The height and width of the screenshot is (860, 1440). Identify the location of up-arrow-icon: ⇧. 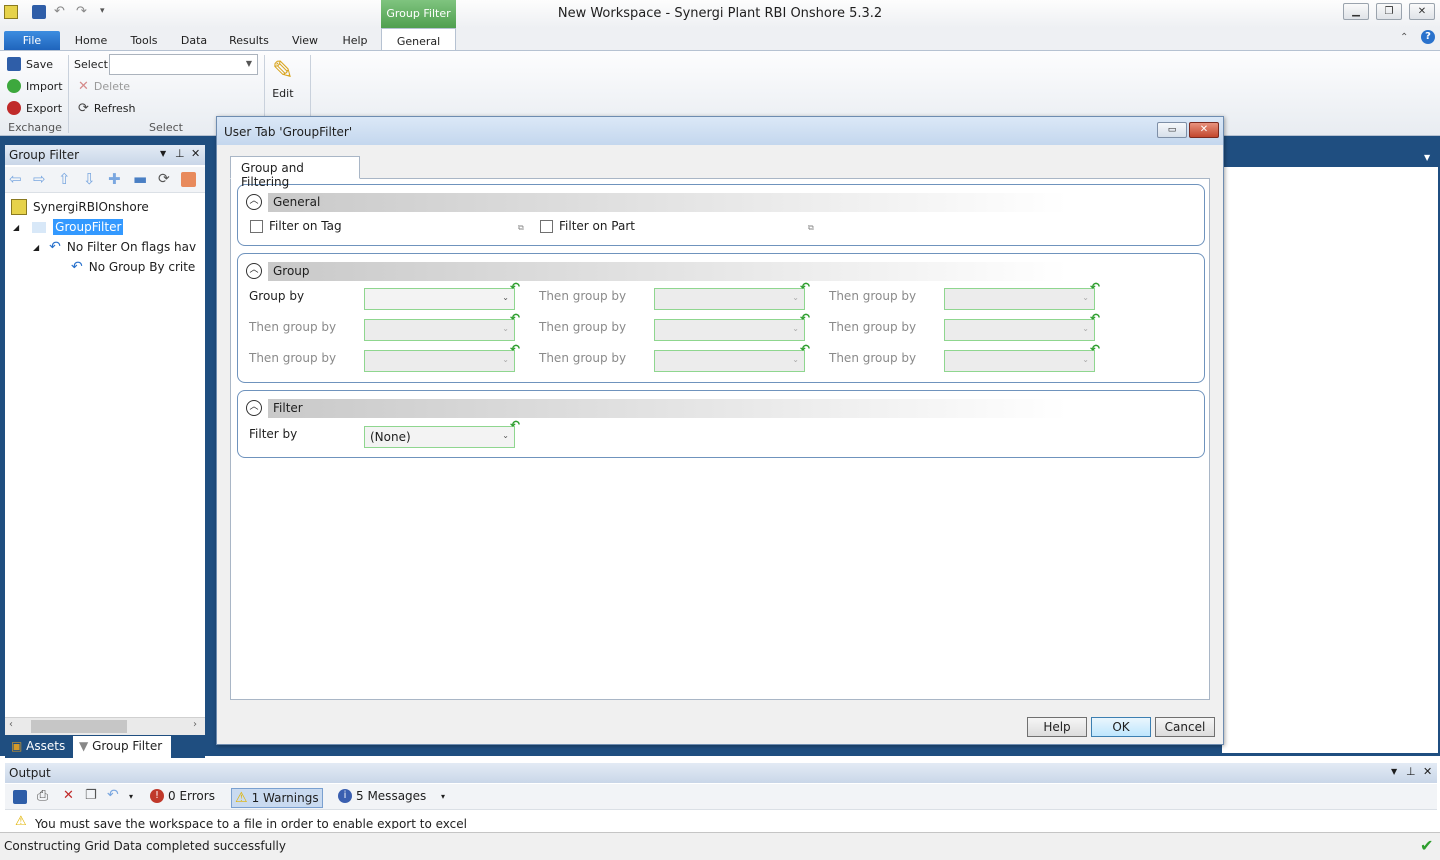
(65, 179).